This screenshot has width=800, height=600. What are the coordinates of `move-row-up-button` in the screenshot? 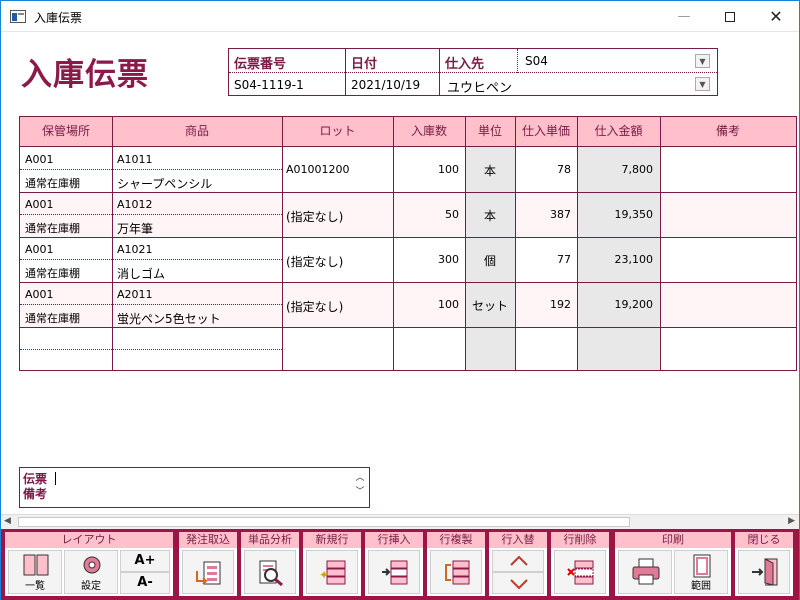 It's located at (518, 561).